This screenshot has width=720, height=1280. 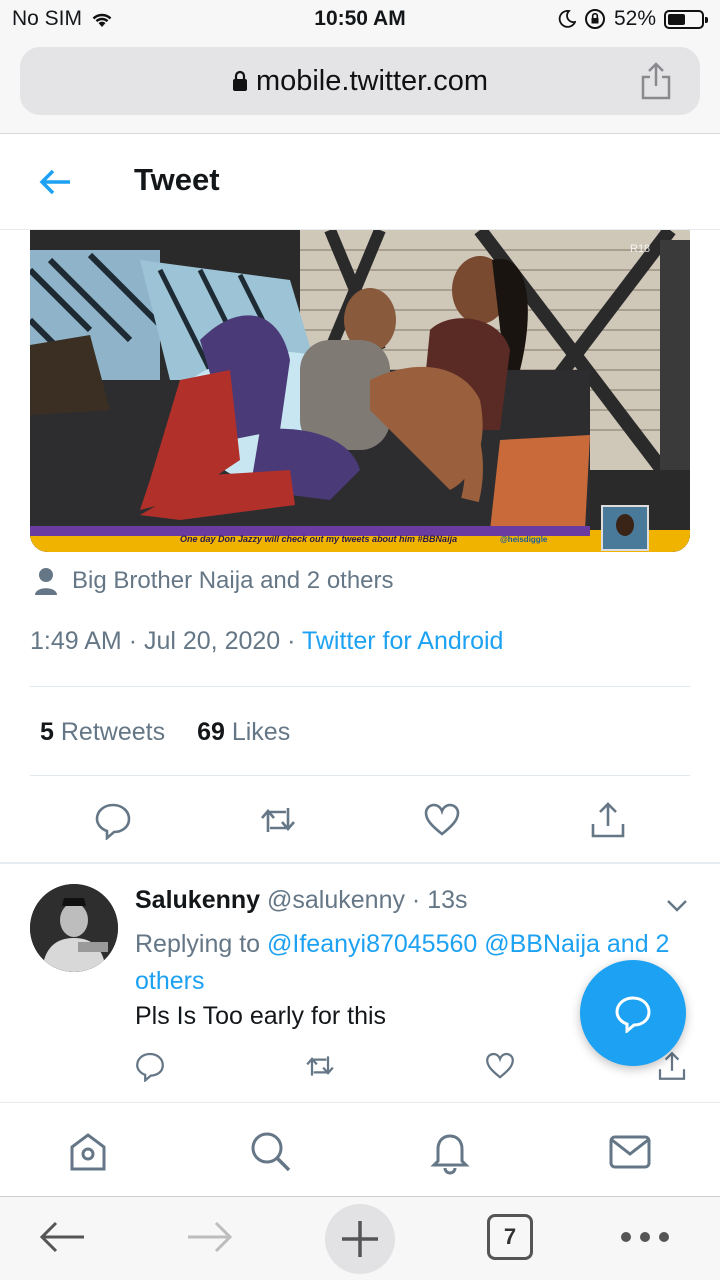 I want to click on moon-icon, so click(x=567, y=19).